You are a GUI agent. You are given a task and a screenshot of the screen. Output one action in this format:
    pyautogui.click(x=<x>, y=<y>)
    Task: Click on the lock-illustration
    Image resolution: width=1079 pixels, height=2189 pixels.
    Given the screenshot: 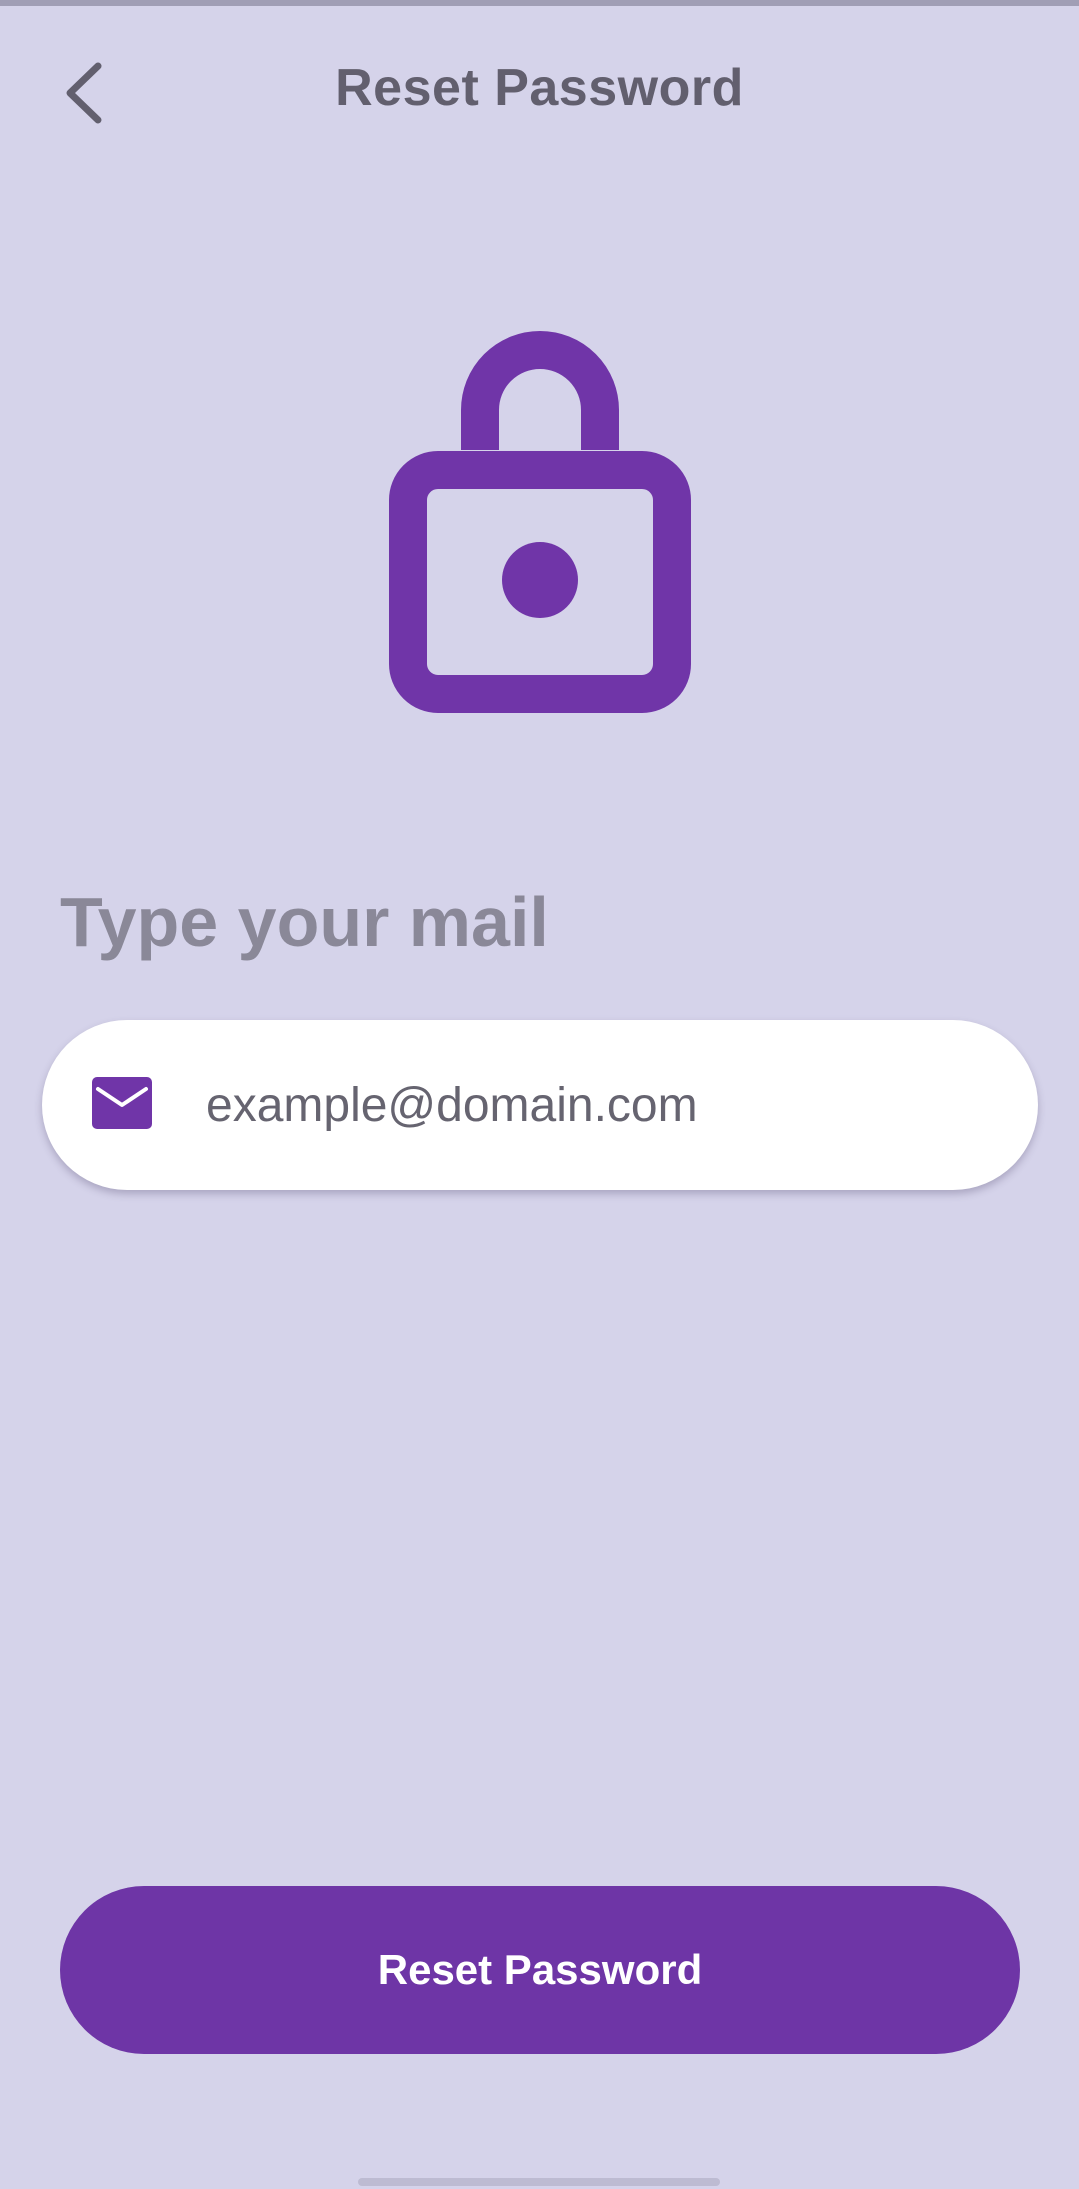 What is the action you would take?
    pyautogui.click(x=540, y=515)
    